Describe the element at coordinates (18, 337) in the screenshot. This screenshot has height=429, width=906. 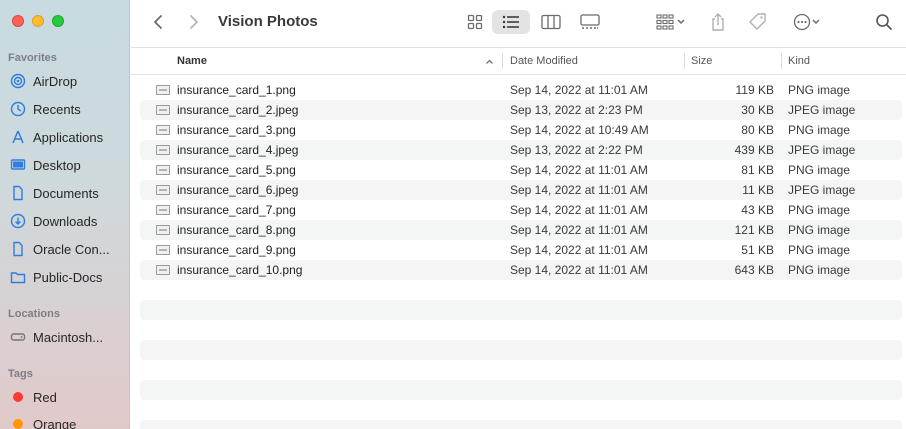
I see `disk-icon` at that location.